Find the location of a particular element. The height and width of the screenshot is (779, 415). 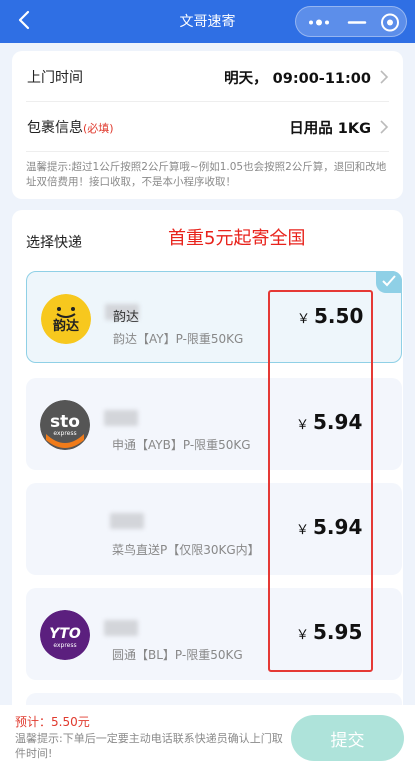

sto-logo-sub: express is located at coordinates (64, 433).